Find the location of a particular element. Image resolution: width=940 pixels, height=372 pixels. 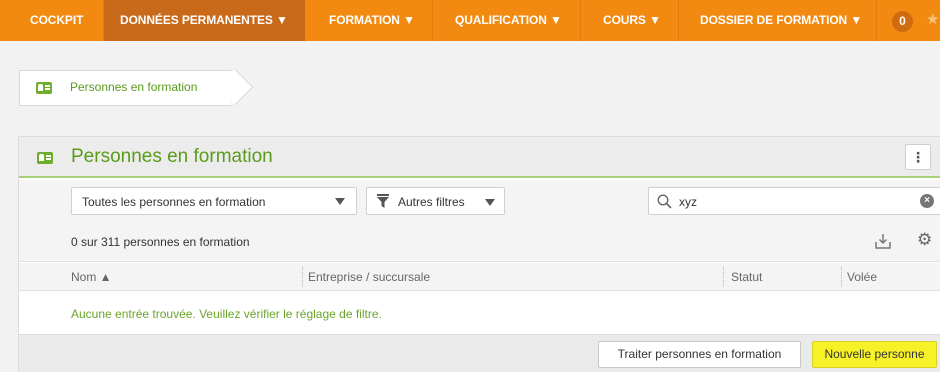

nav-item-qualification: QUALIFICATION ▼ is located at coordinates (508, 20).